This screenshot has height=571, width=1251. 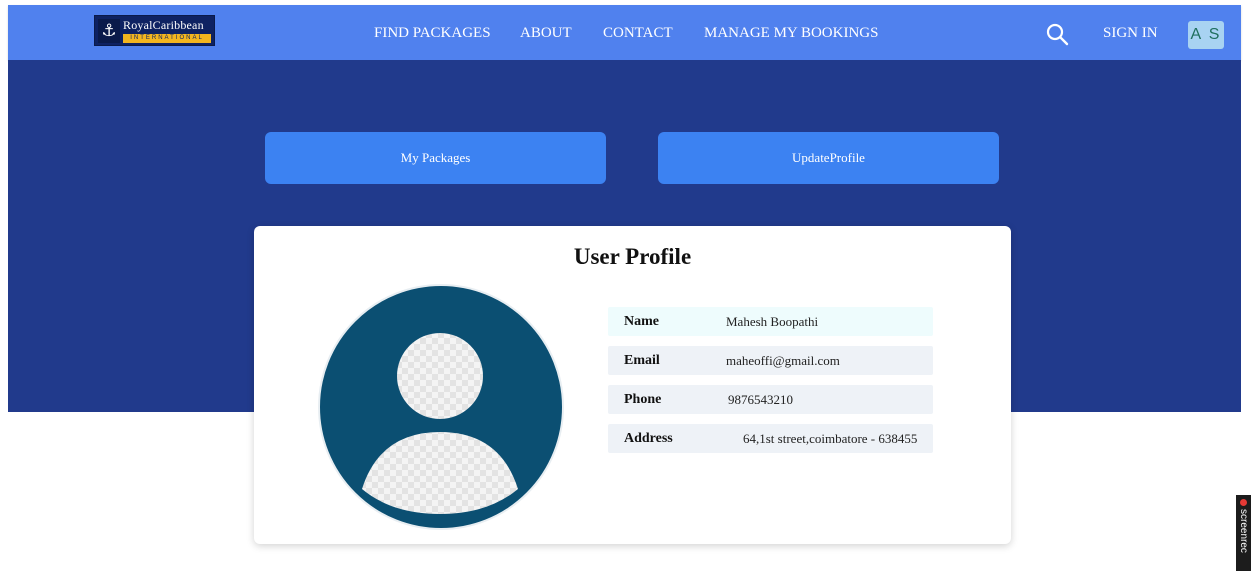 What do you see at coordinates (643, 399) in the screenshot?
I see `phone-label: Phone` at bounding box center [643, 399].